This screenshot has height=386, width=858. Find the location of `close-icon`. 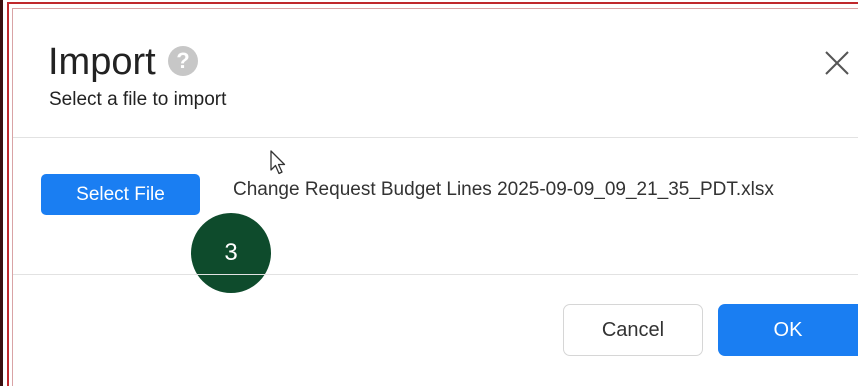

close-icon is located at coordinates (837, 63).